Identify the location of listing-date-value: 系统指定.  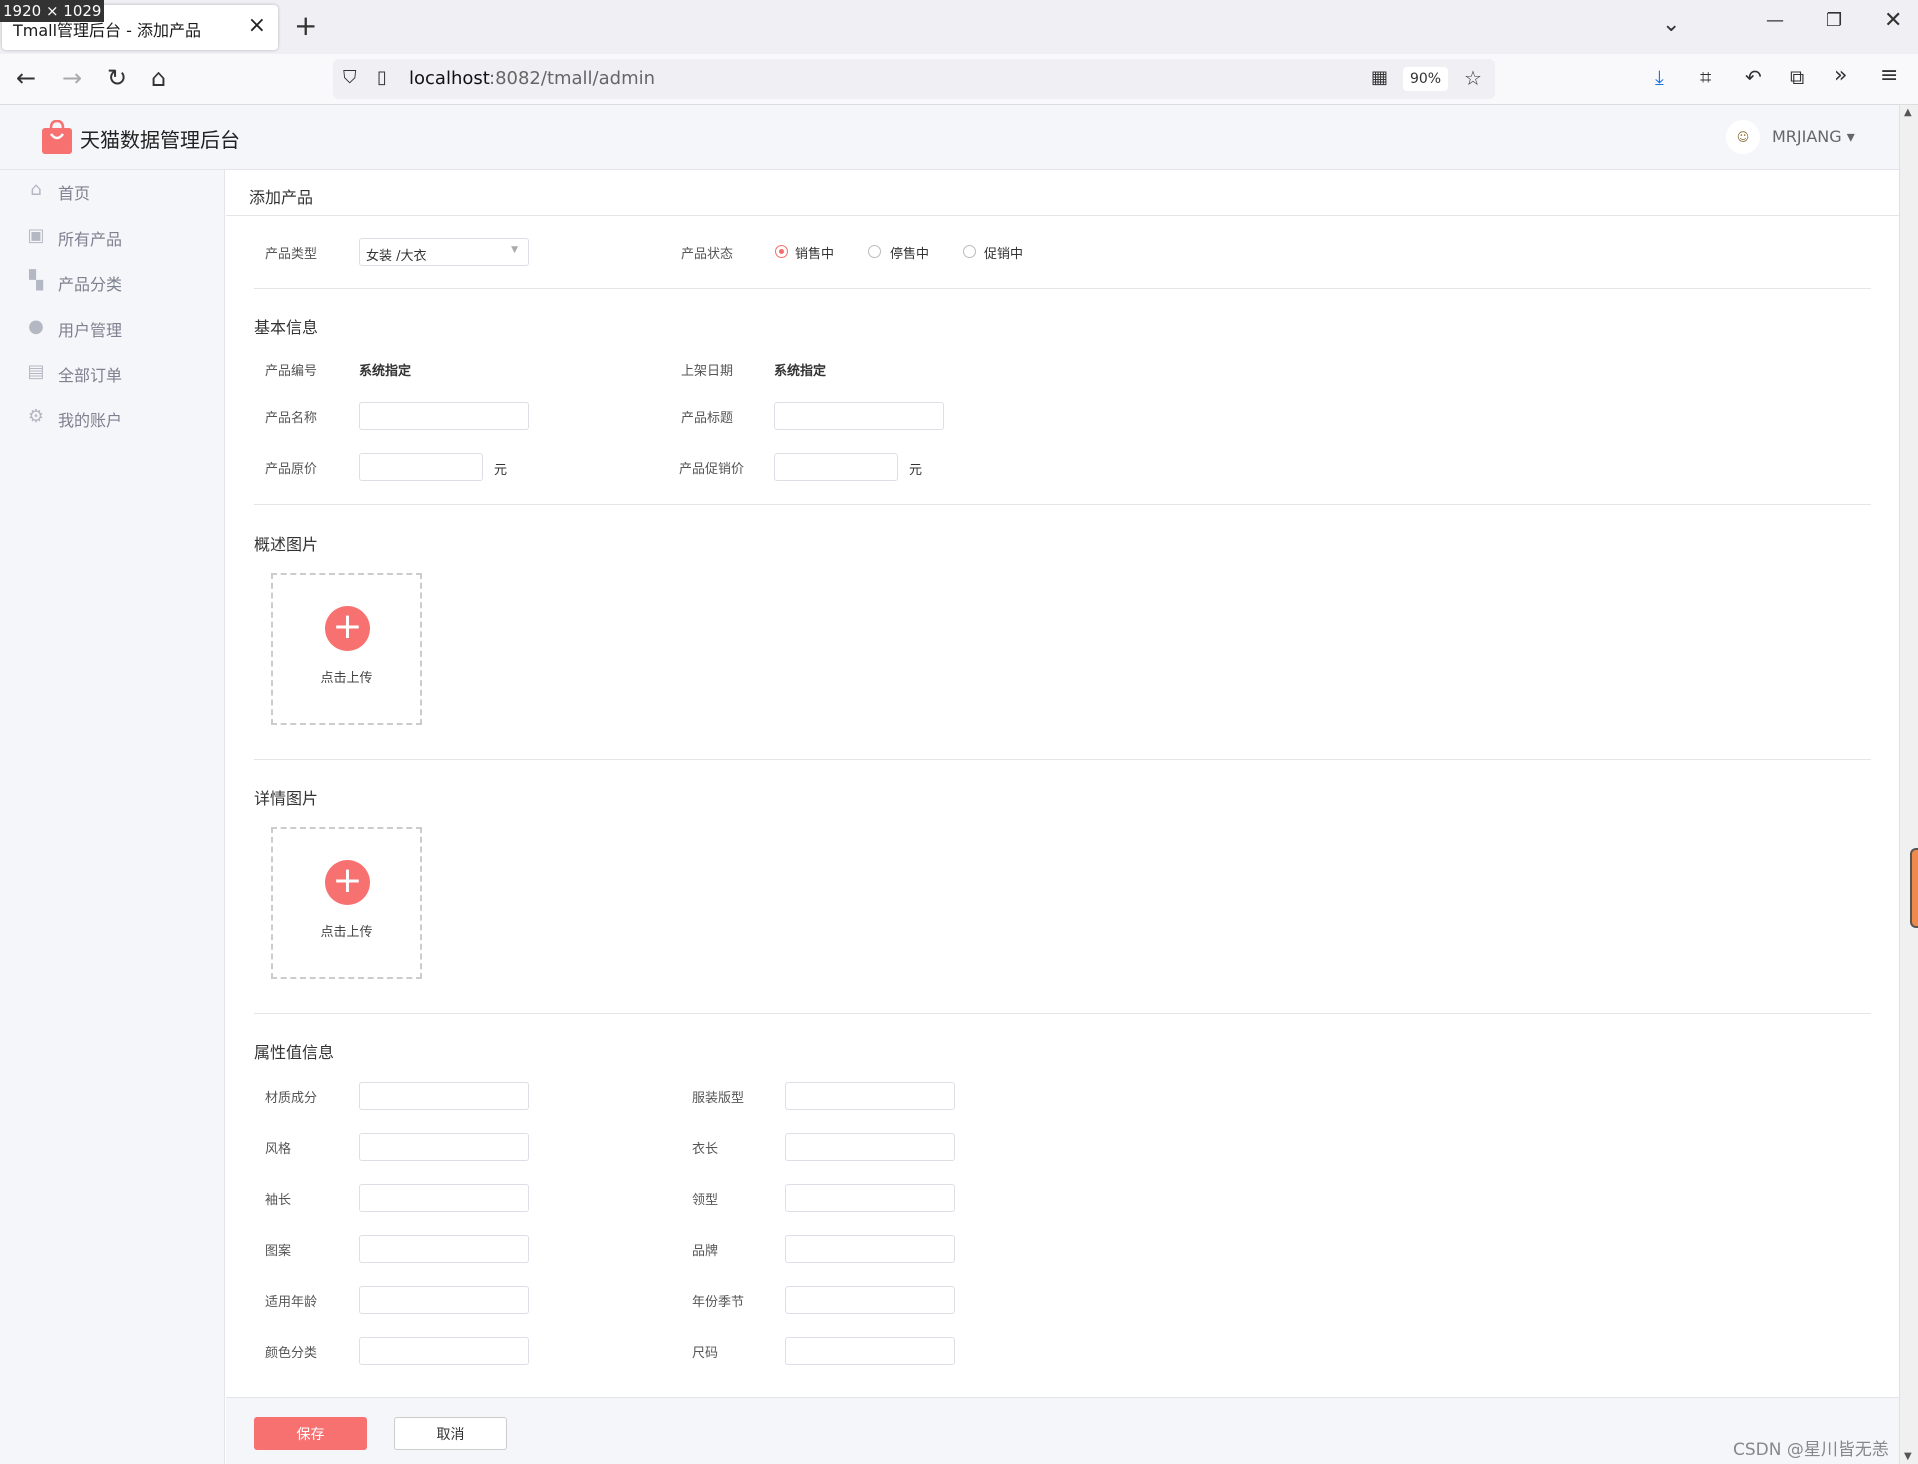
(800, 371).